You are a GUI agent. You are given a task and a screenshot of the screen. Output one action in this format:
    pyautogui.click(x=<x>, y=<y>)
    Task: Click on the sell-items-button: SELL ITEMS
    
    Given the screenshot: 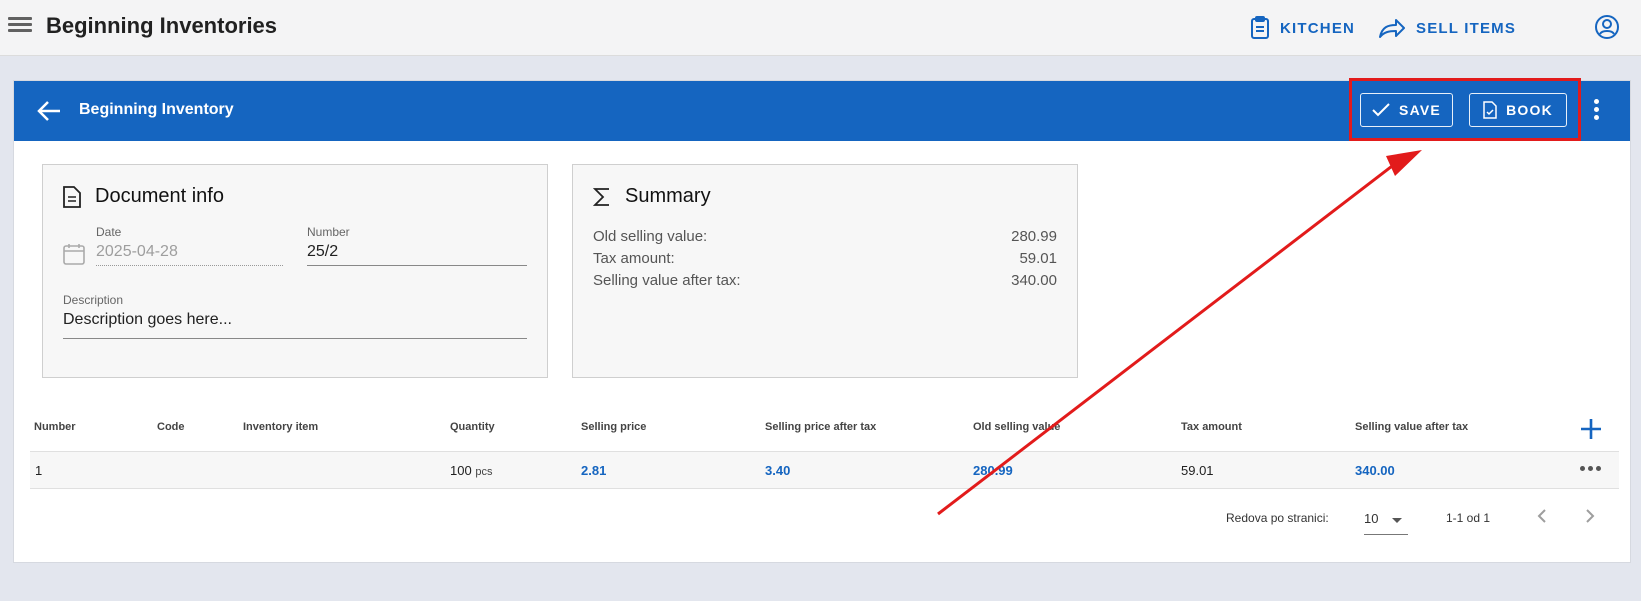 What is the action you would take?
    pyautogui.click(x=1447, y=28)
    